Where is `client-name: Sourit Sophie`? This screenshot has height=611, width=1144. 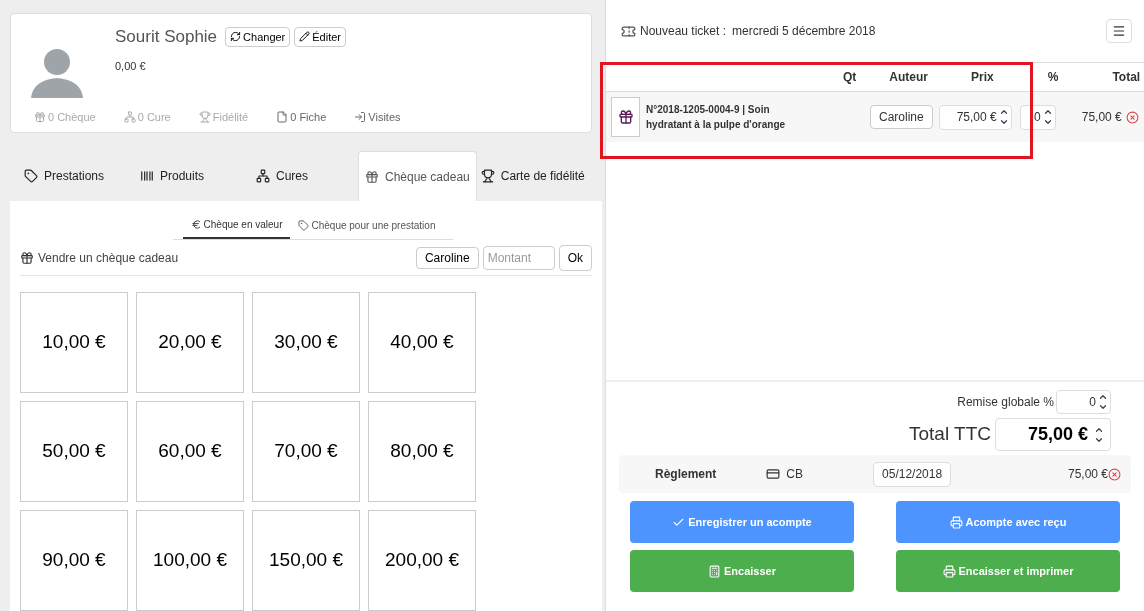
client-name: Sourit Sophie is located at coordinates (166, 37).